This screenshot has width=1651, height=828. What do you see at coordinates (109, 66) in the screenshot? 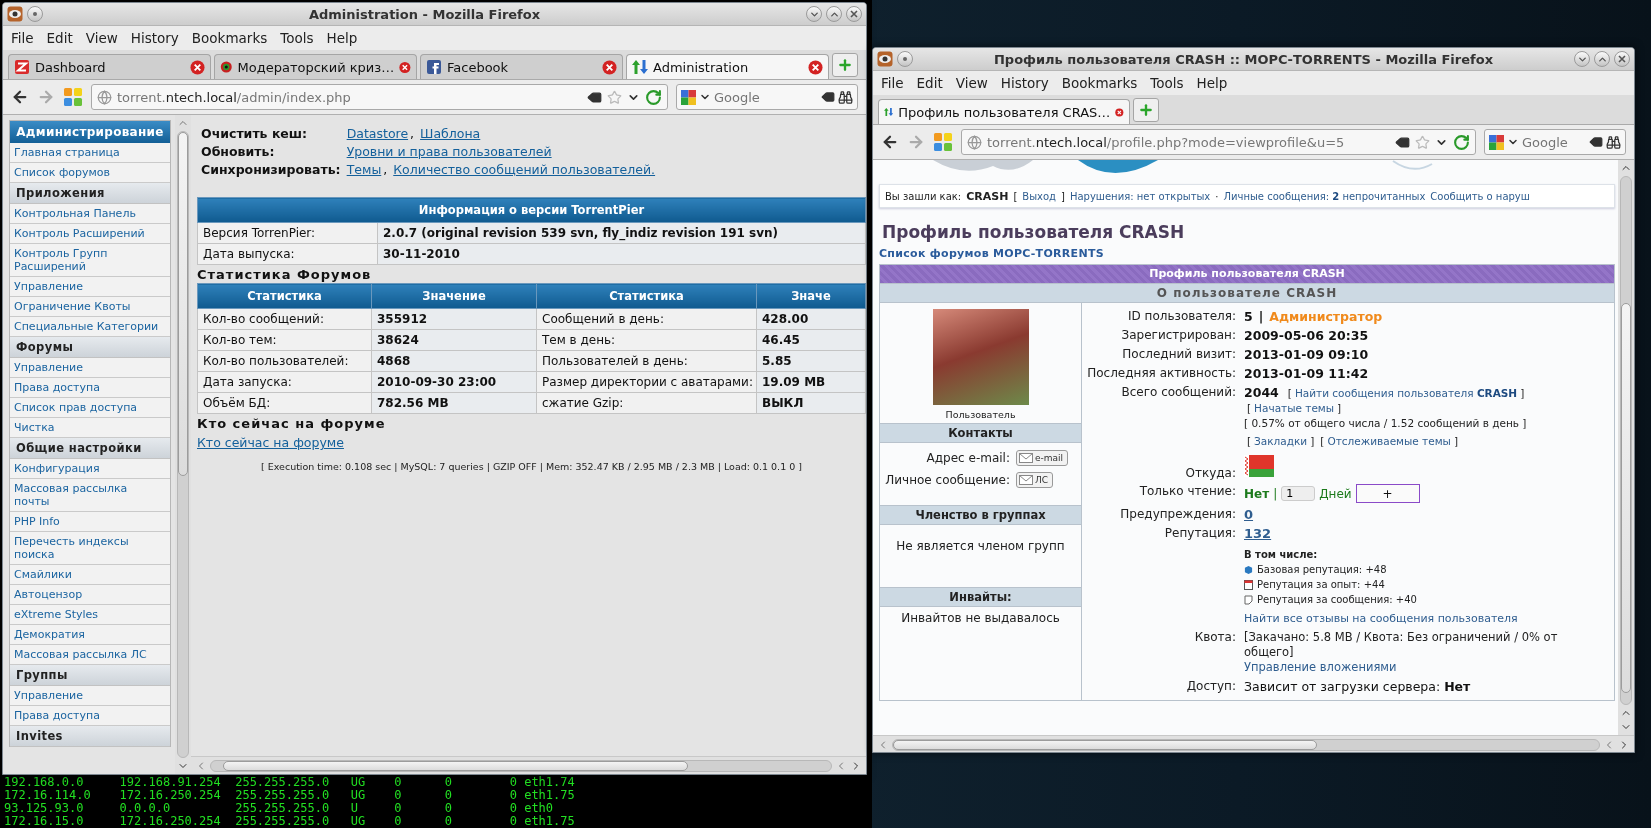
I see `browser-tab: Dashboard` at bounding box center [109, 66].